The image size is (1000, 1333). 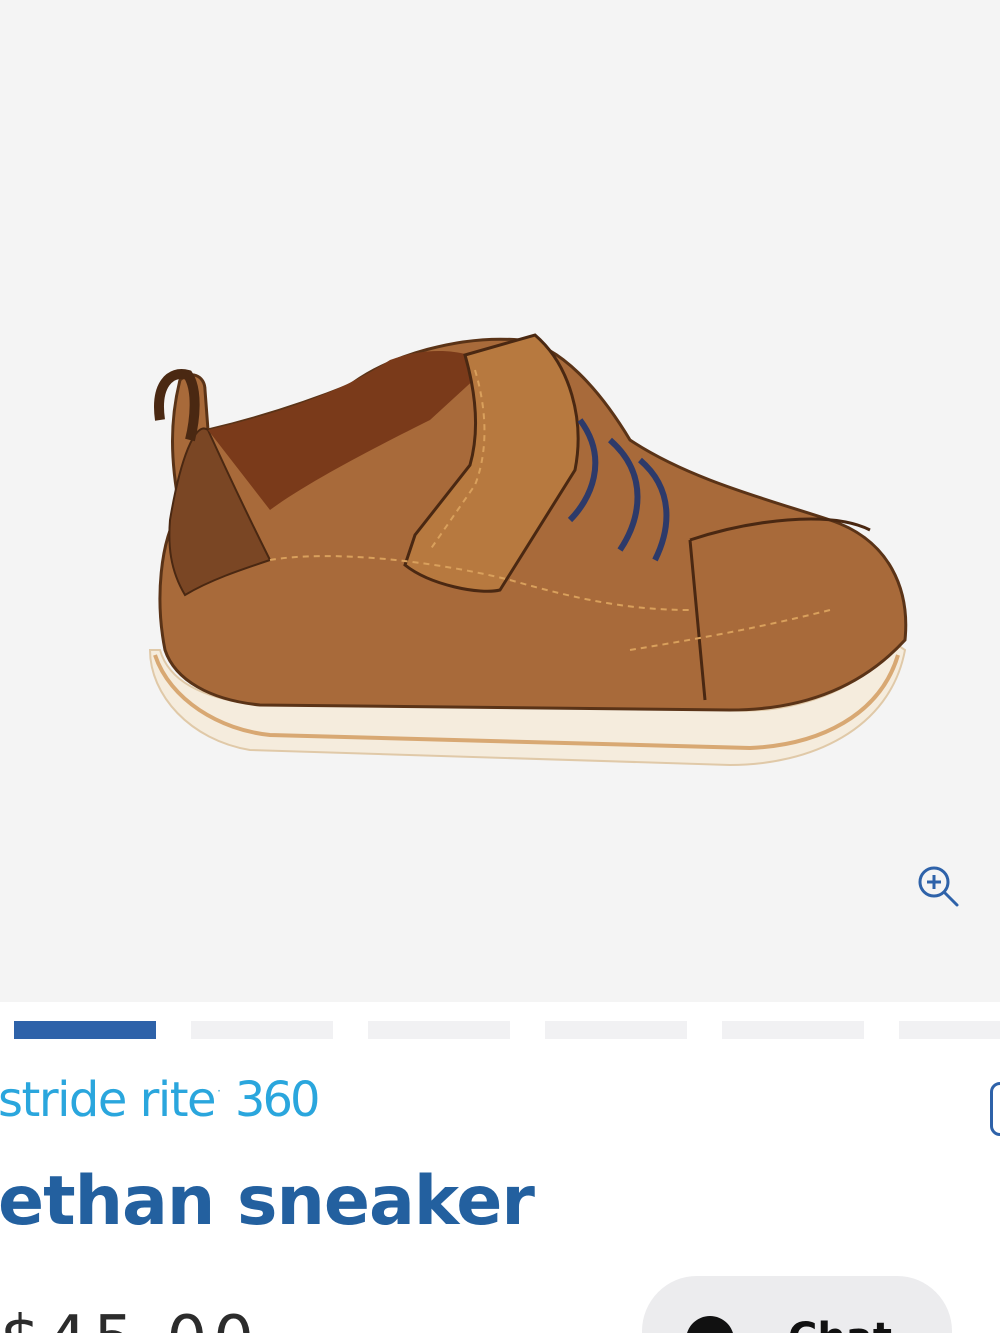 I want to click on zoom-in-icon, so click(x=938, y=886).